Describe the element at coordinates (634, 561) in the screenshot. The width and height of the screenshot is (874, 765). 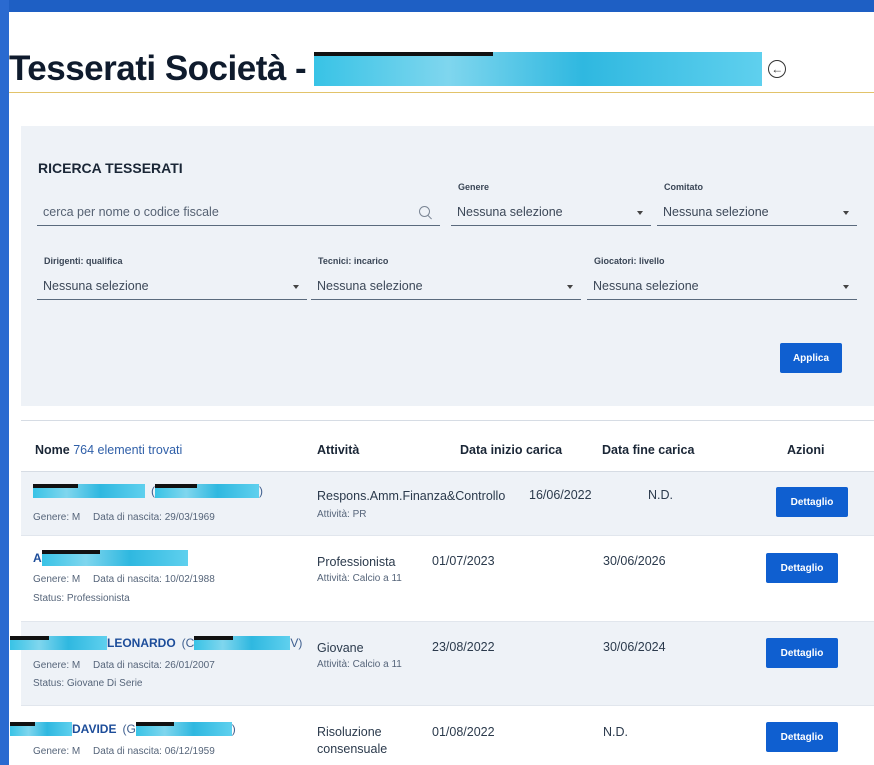
I see `end-date: 30/06/2026` at that location.